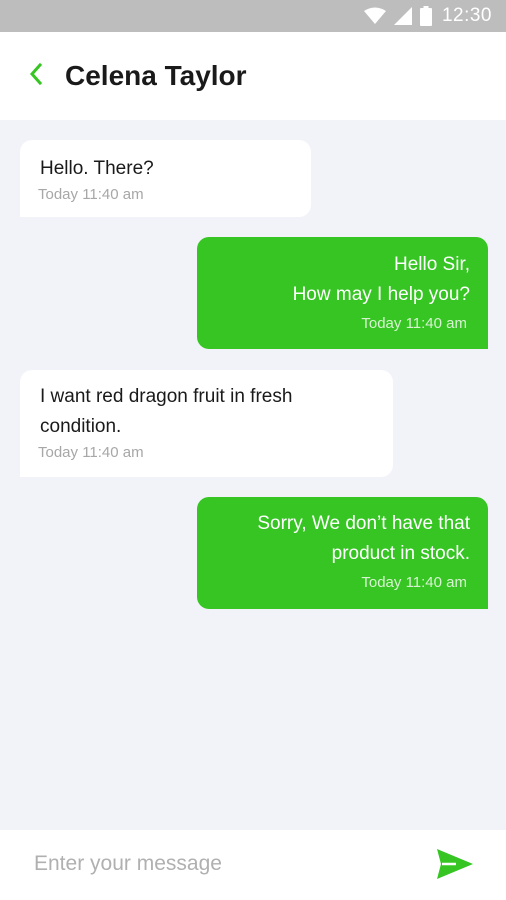  What do you see at coordinates (253, 76) in the screenshot?
I see `chat-header: Celena Taylor` at bounding box center [253, 76].